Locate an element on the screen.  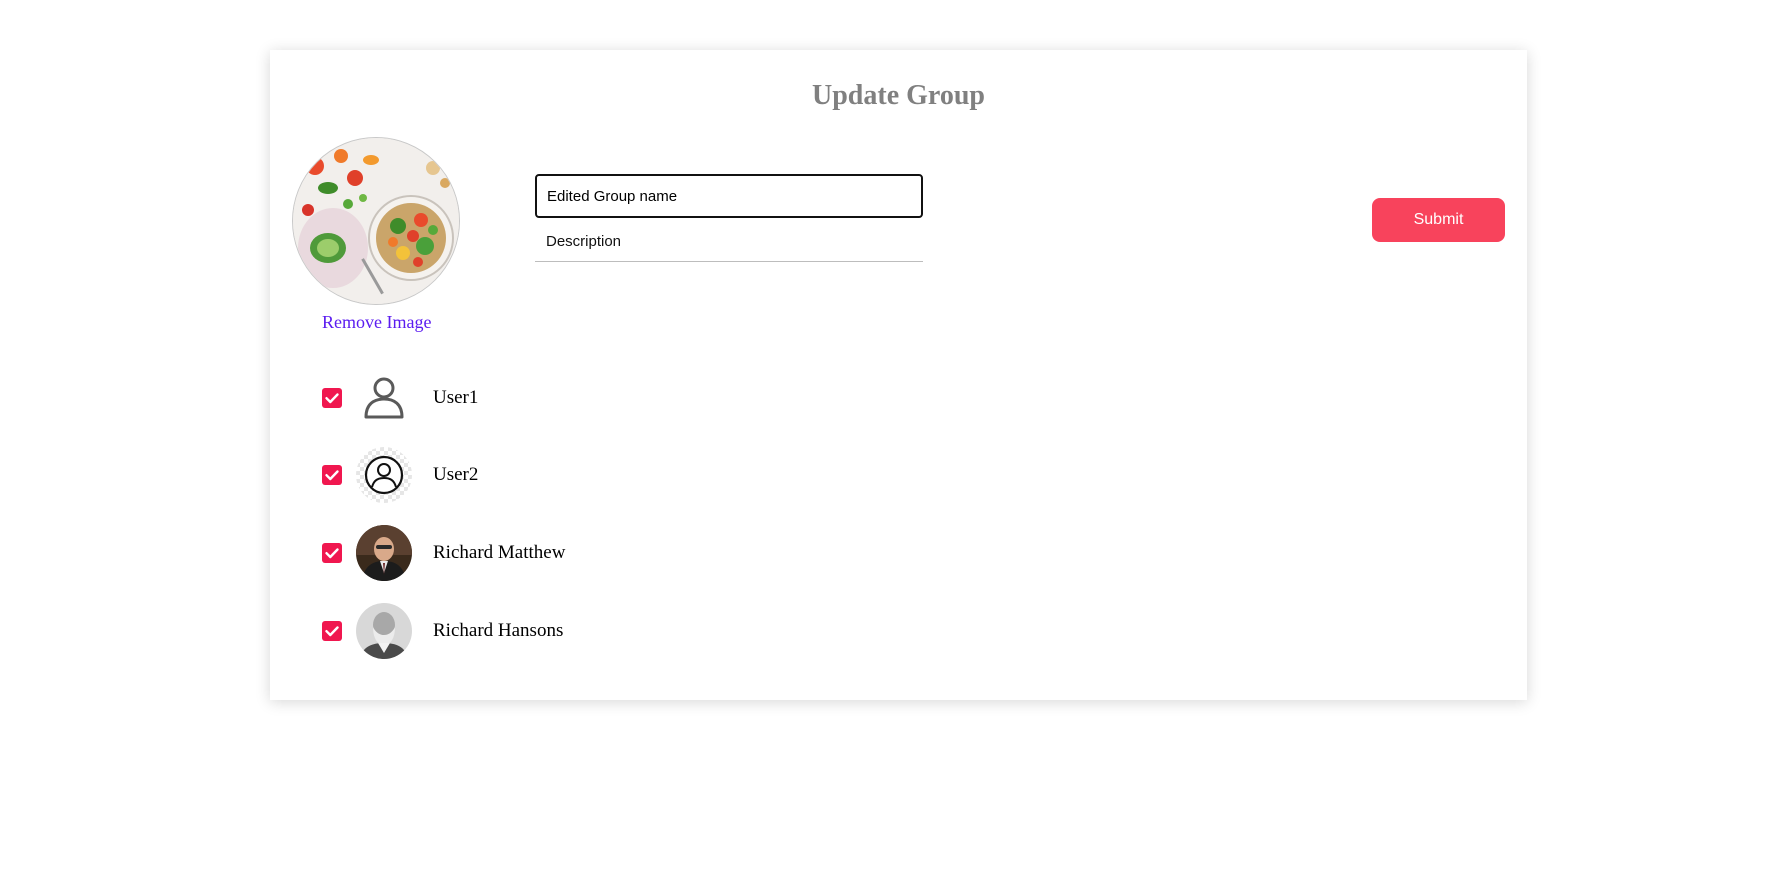
member-row: User1 is located at coordinates (522, 398).